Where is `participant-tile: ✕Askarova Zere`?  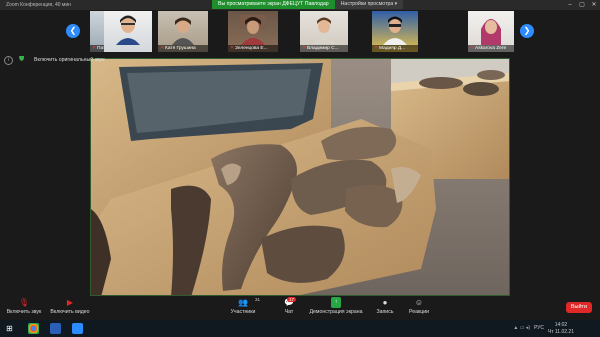
participant-tile: ✕Askarova Zere is located at coordinates (491, 31).